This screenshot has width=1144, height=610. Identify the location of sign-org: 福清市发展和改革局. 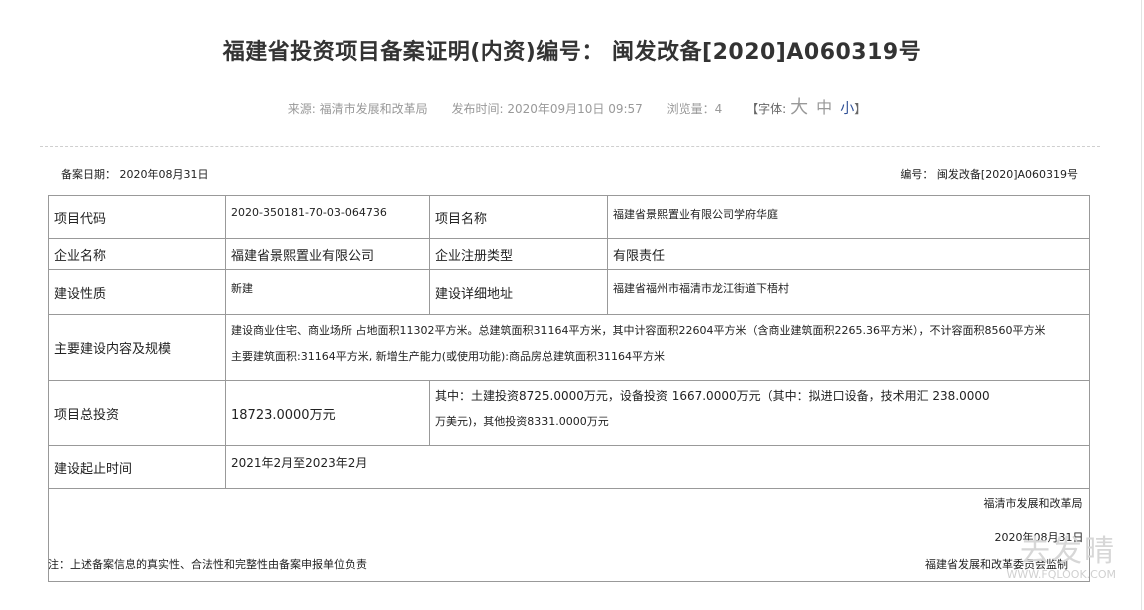
(1033, 503).